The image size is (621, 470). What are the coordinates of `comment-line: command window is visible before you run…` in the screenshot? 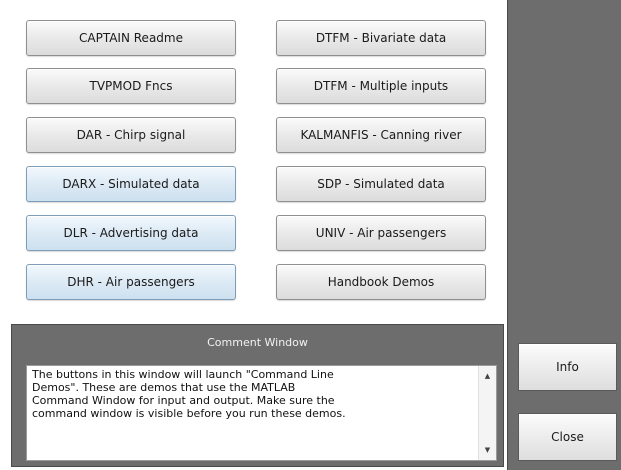 It's located at (189, 413).